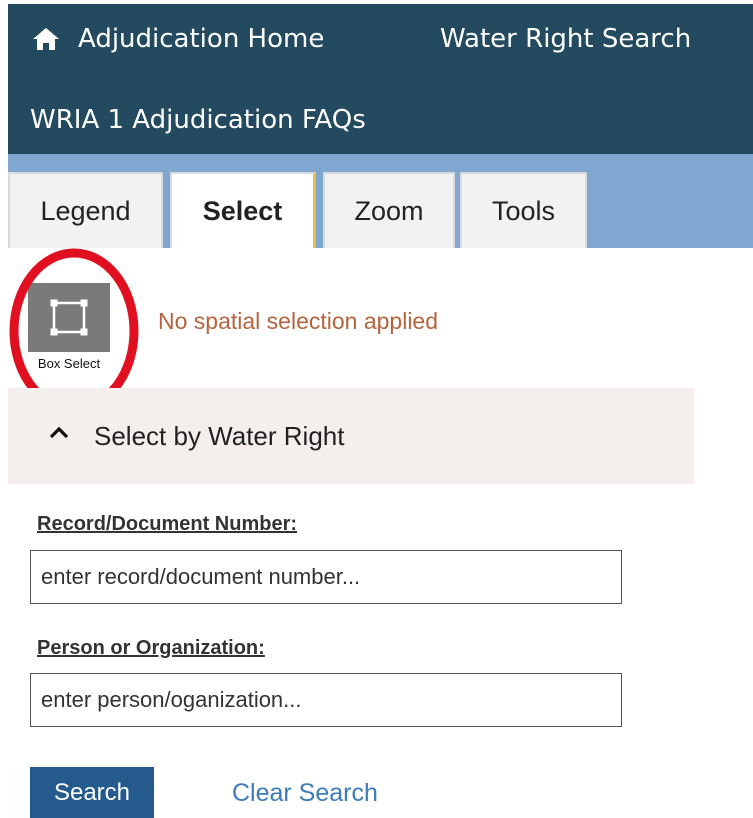 Image resolution: width=753 pixels, height=818 pixels. I want to click on selection-status: No spatial selection applied, so click(298, 321).